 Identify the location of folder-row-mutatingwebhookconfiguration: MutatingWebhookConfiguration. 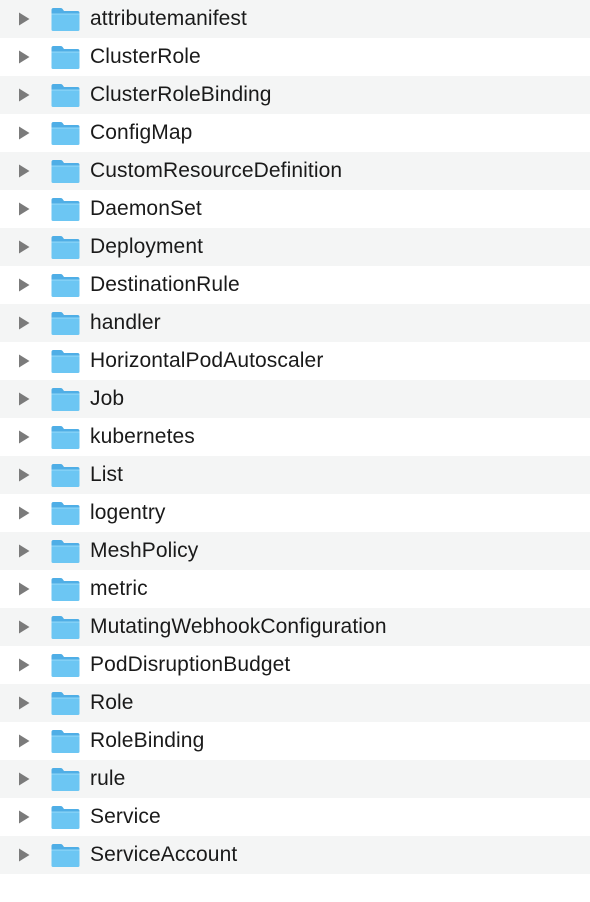
(295, 627).